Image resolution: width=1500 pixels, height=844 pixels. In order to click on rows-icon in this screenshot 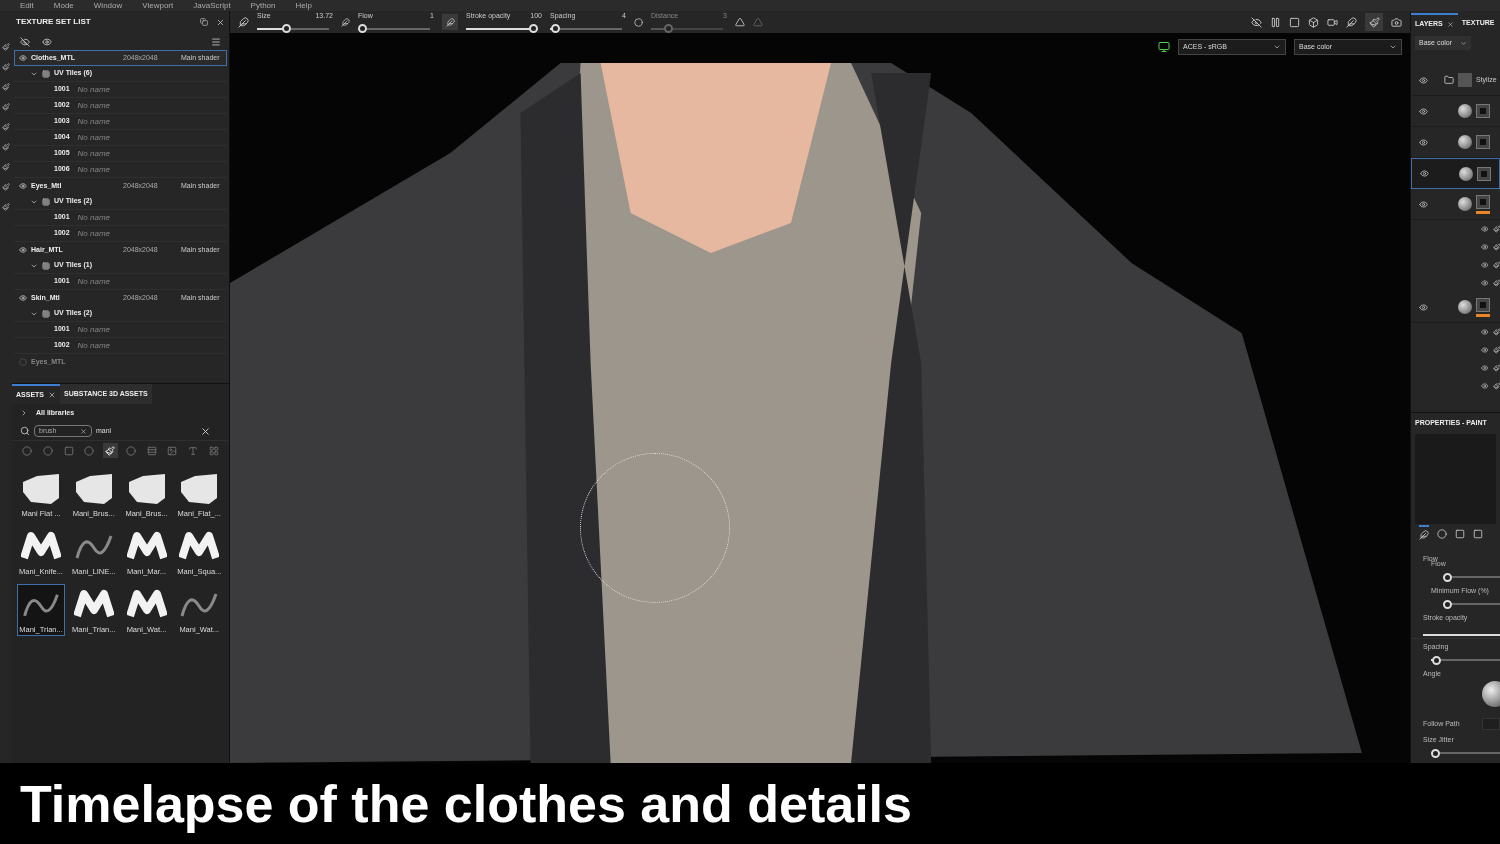, I will do `click(151, 450)`.